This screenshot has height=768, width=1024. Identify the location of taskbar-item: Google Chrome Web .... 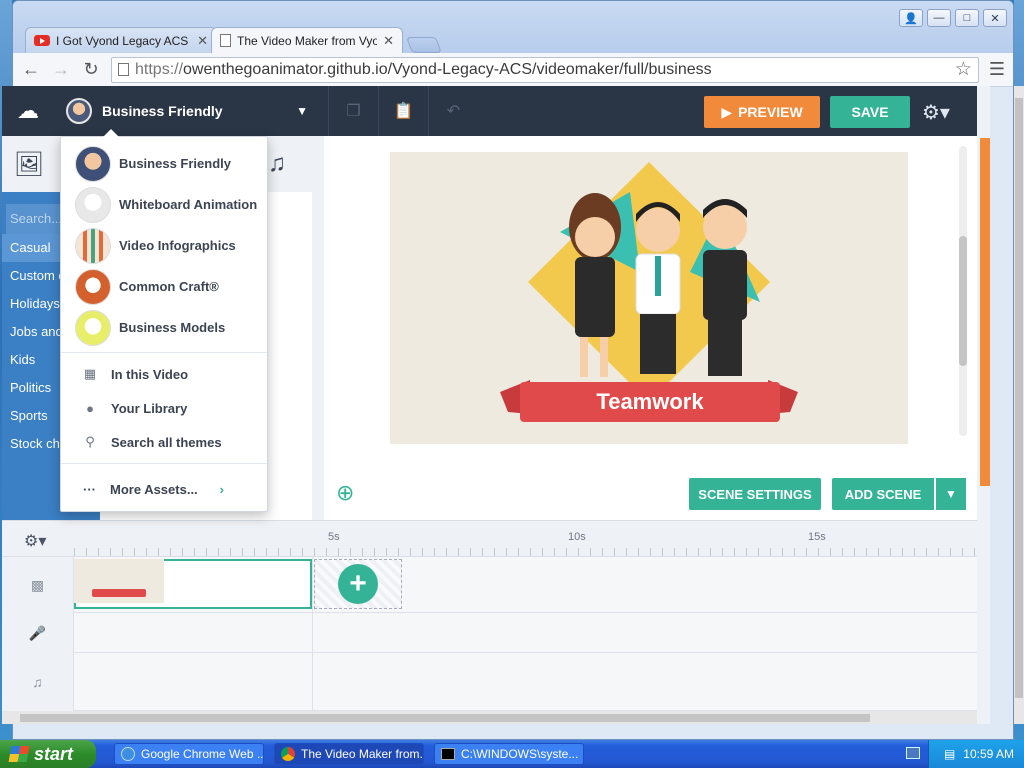
(189, 754).